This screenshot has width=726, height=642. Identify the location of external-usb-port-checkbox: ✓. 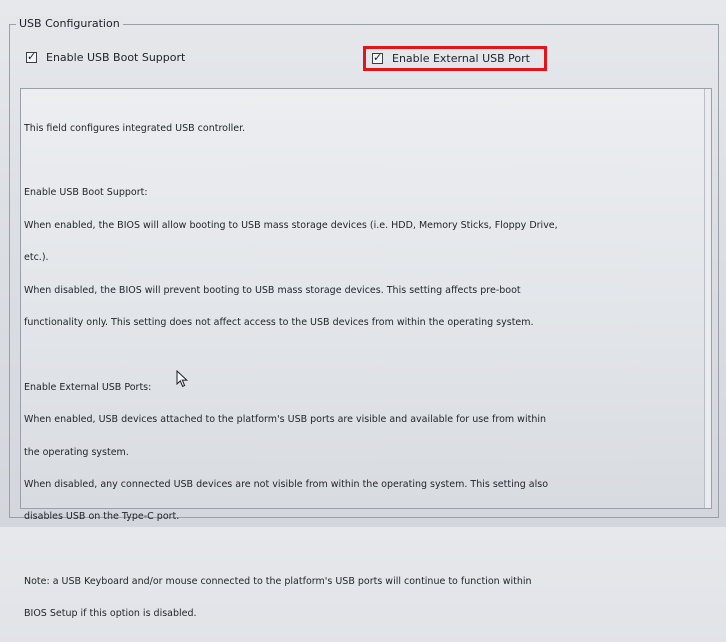
(377, 57).